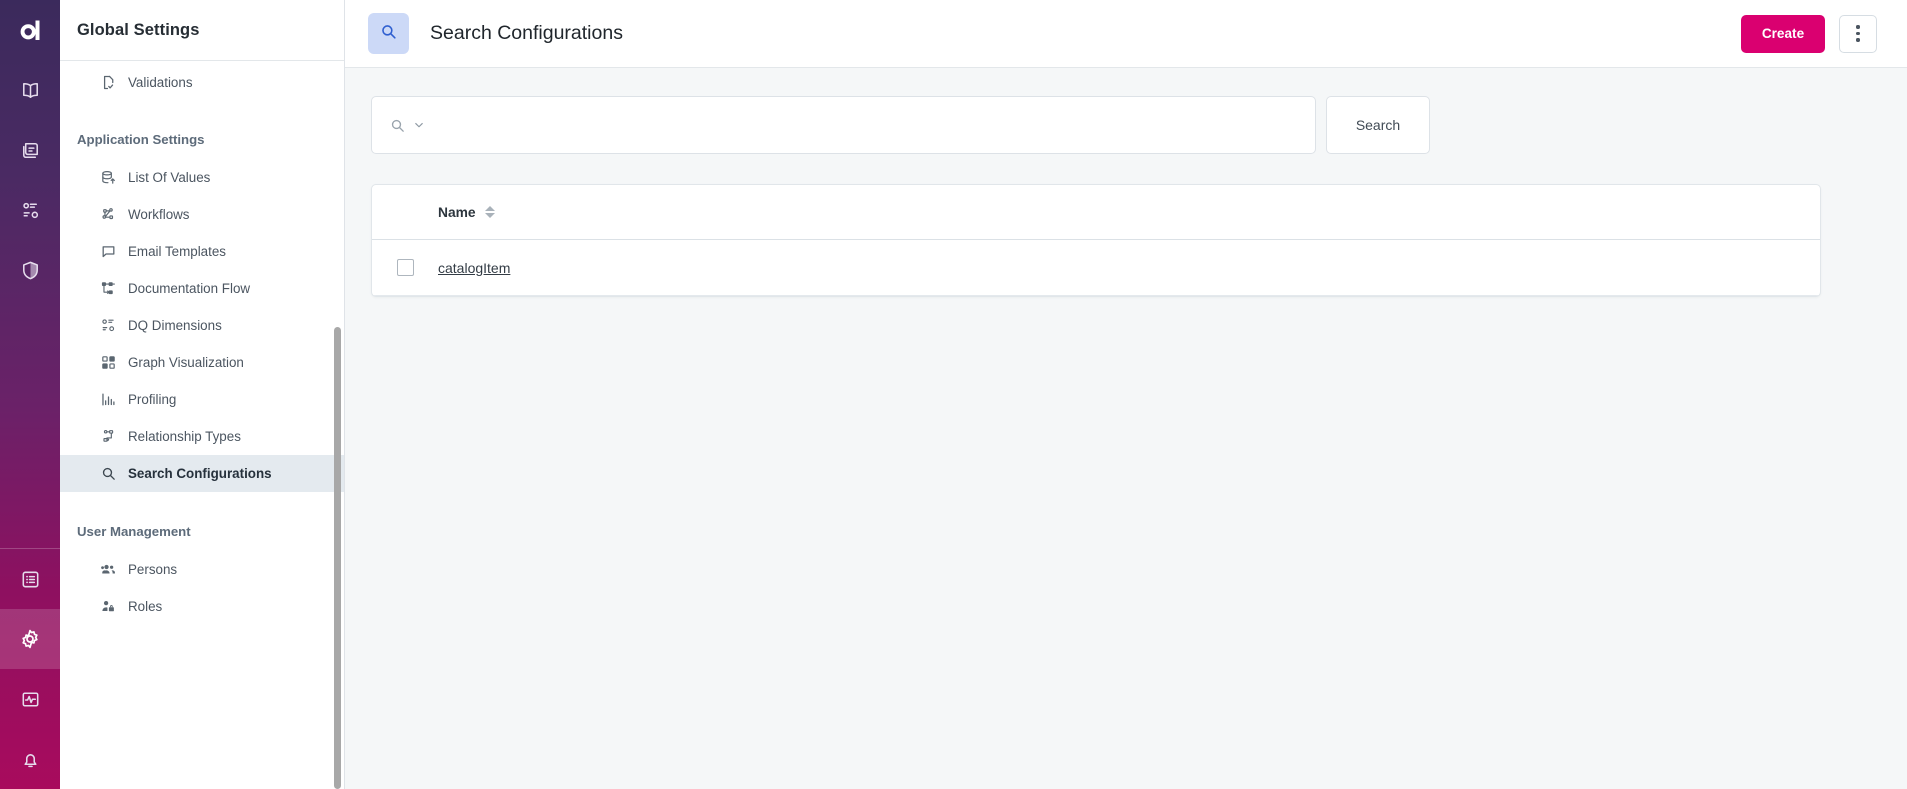 This screenshot has width=1907, height=789. I want to click on table-header-row: Name, so click(1096, 212).